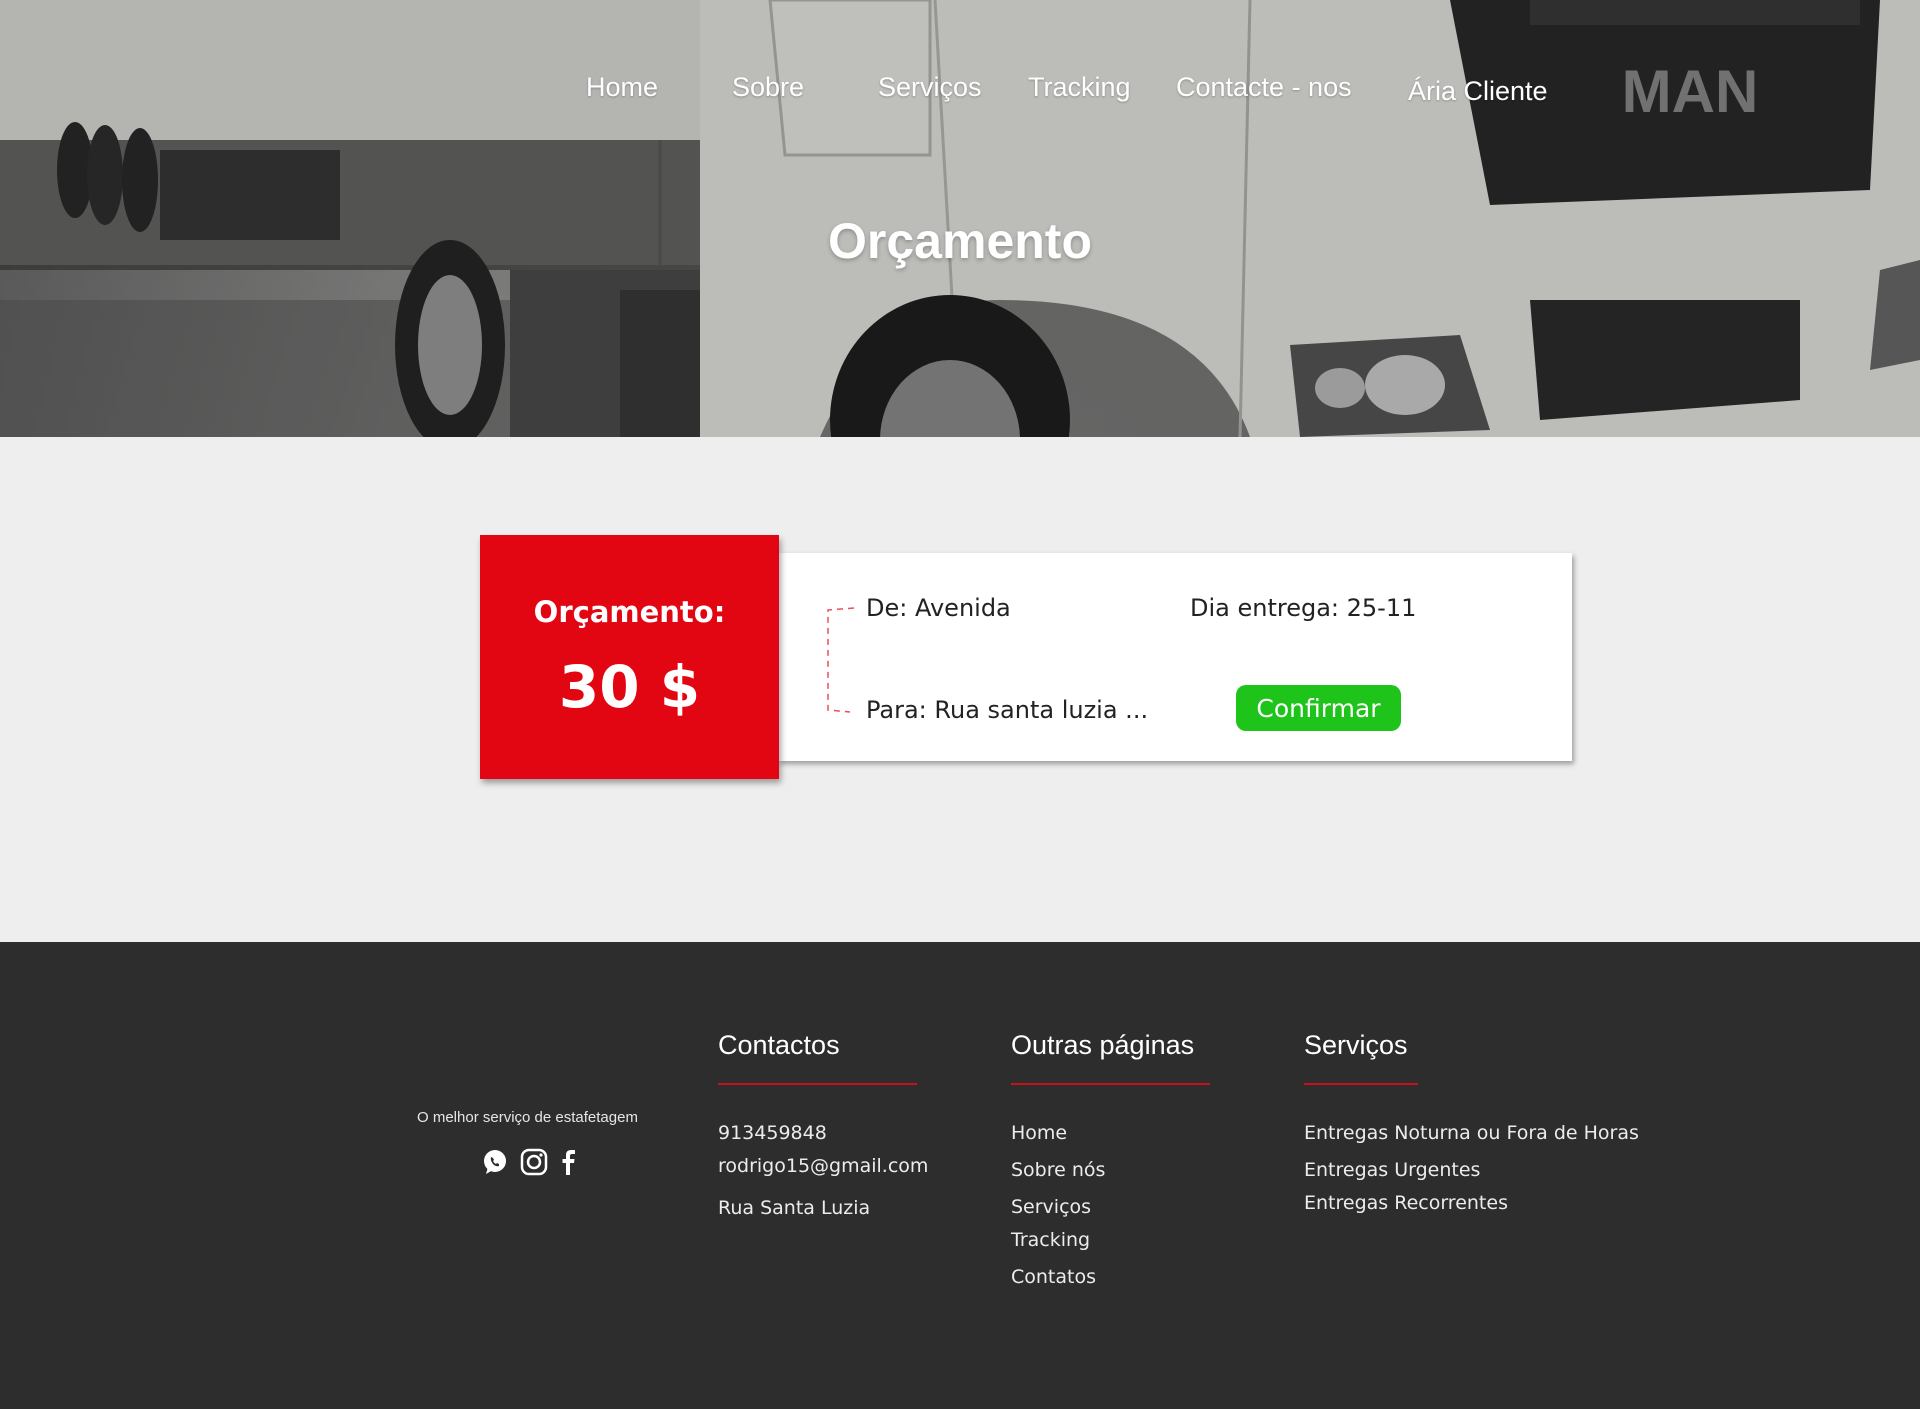  What do you see at coordinates (1175, 657) in the screenshot?
I see `quote-details-card` at bounding box center [1175, 657].